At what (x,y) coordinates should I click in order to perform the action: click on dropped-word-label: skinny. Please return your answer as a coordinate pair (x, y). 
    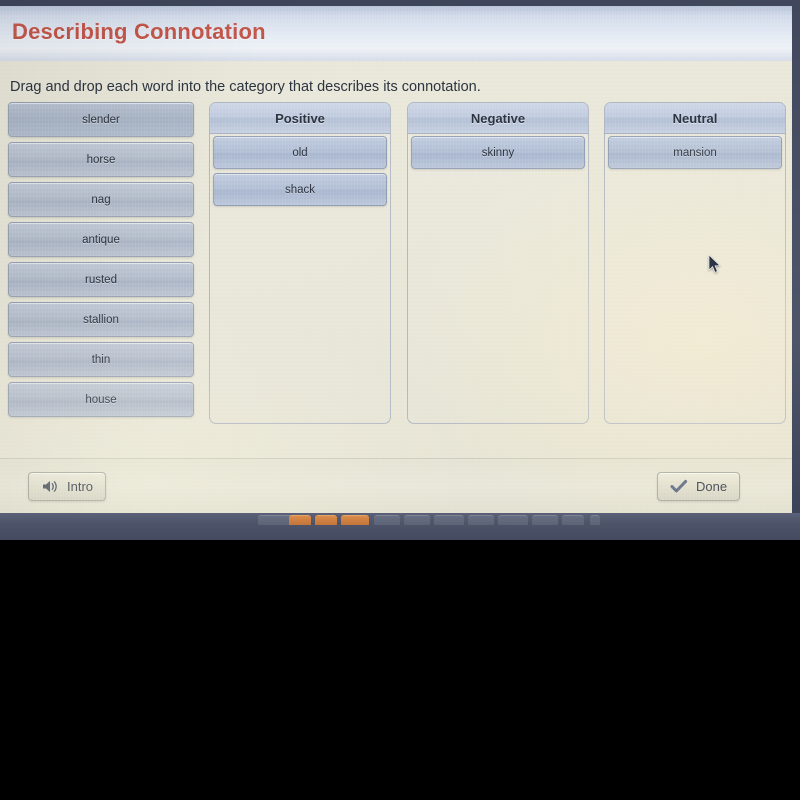
    Looking at the image, I should click on (498, 152).